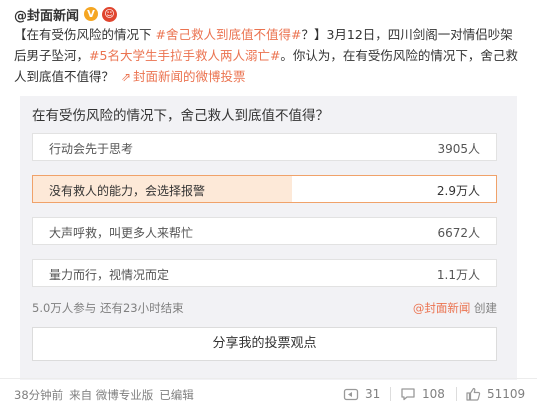  I want to click on poll-option: 没有救人的能力，会选择报警 2.9万人, so click(264, 189).